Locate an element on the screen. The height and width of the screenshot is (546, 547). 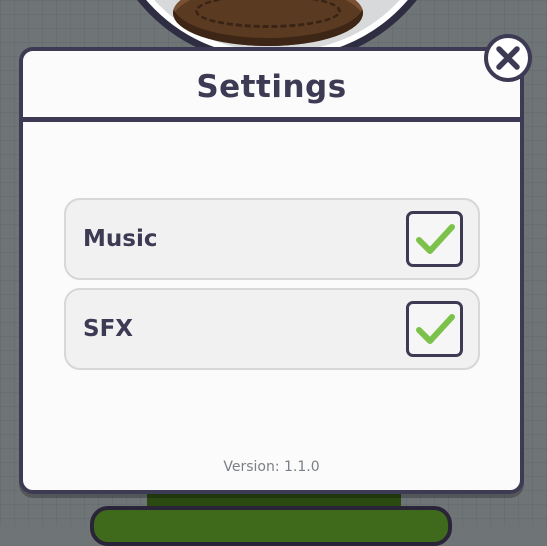
music-checkbox is located at coordinates (434, 239).